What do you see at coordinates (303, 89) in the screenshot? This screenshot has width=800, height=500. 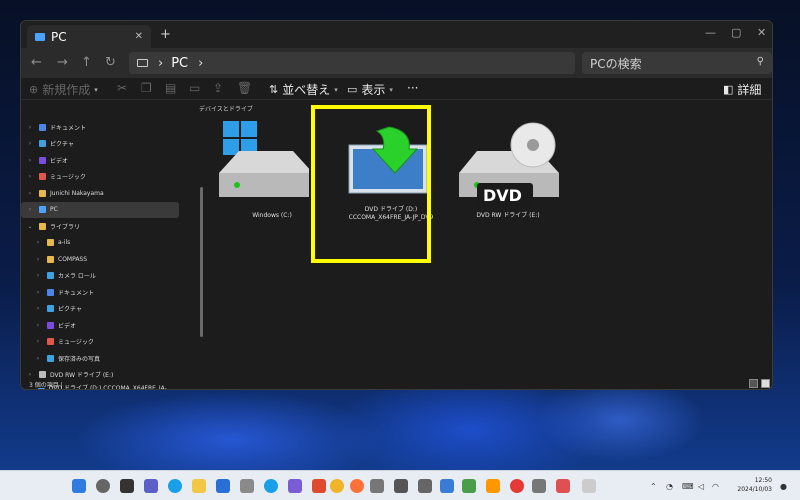 I see `sort-button: ⇅ 並べ替え ▾` at bounding box center [303, 89].